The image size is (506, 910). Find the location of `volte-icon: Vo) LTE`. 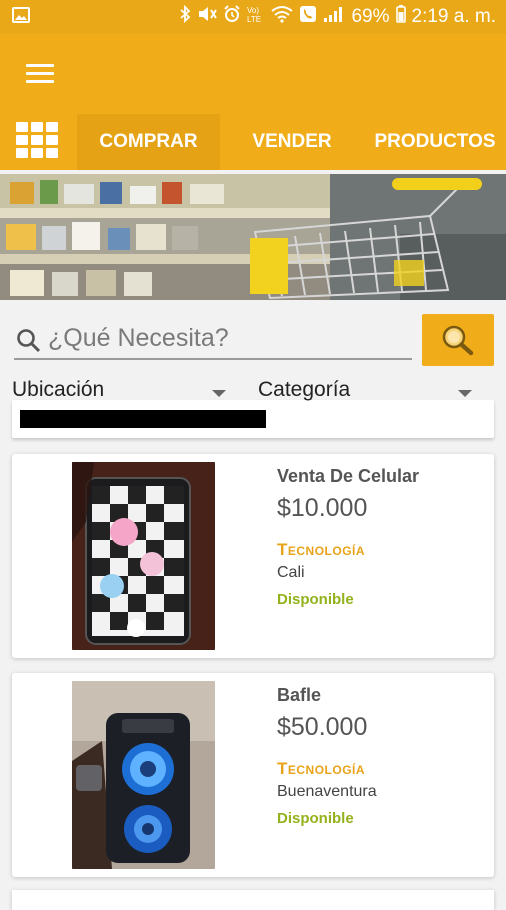

volte-icon: Vo) LTE is located at coordinates (256, 17).